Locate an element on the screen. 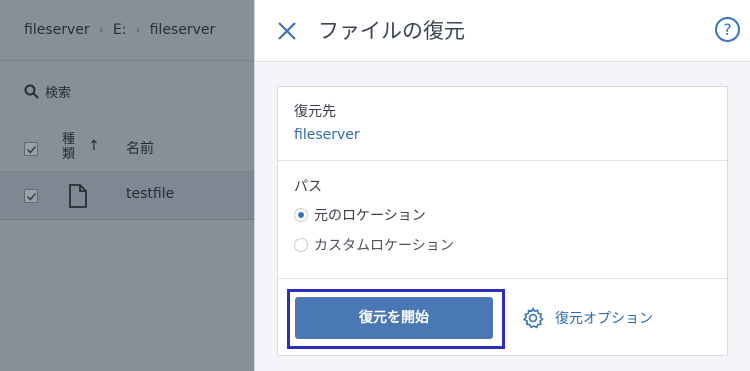  path-label: パス is located at coordinates (308, 187).